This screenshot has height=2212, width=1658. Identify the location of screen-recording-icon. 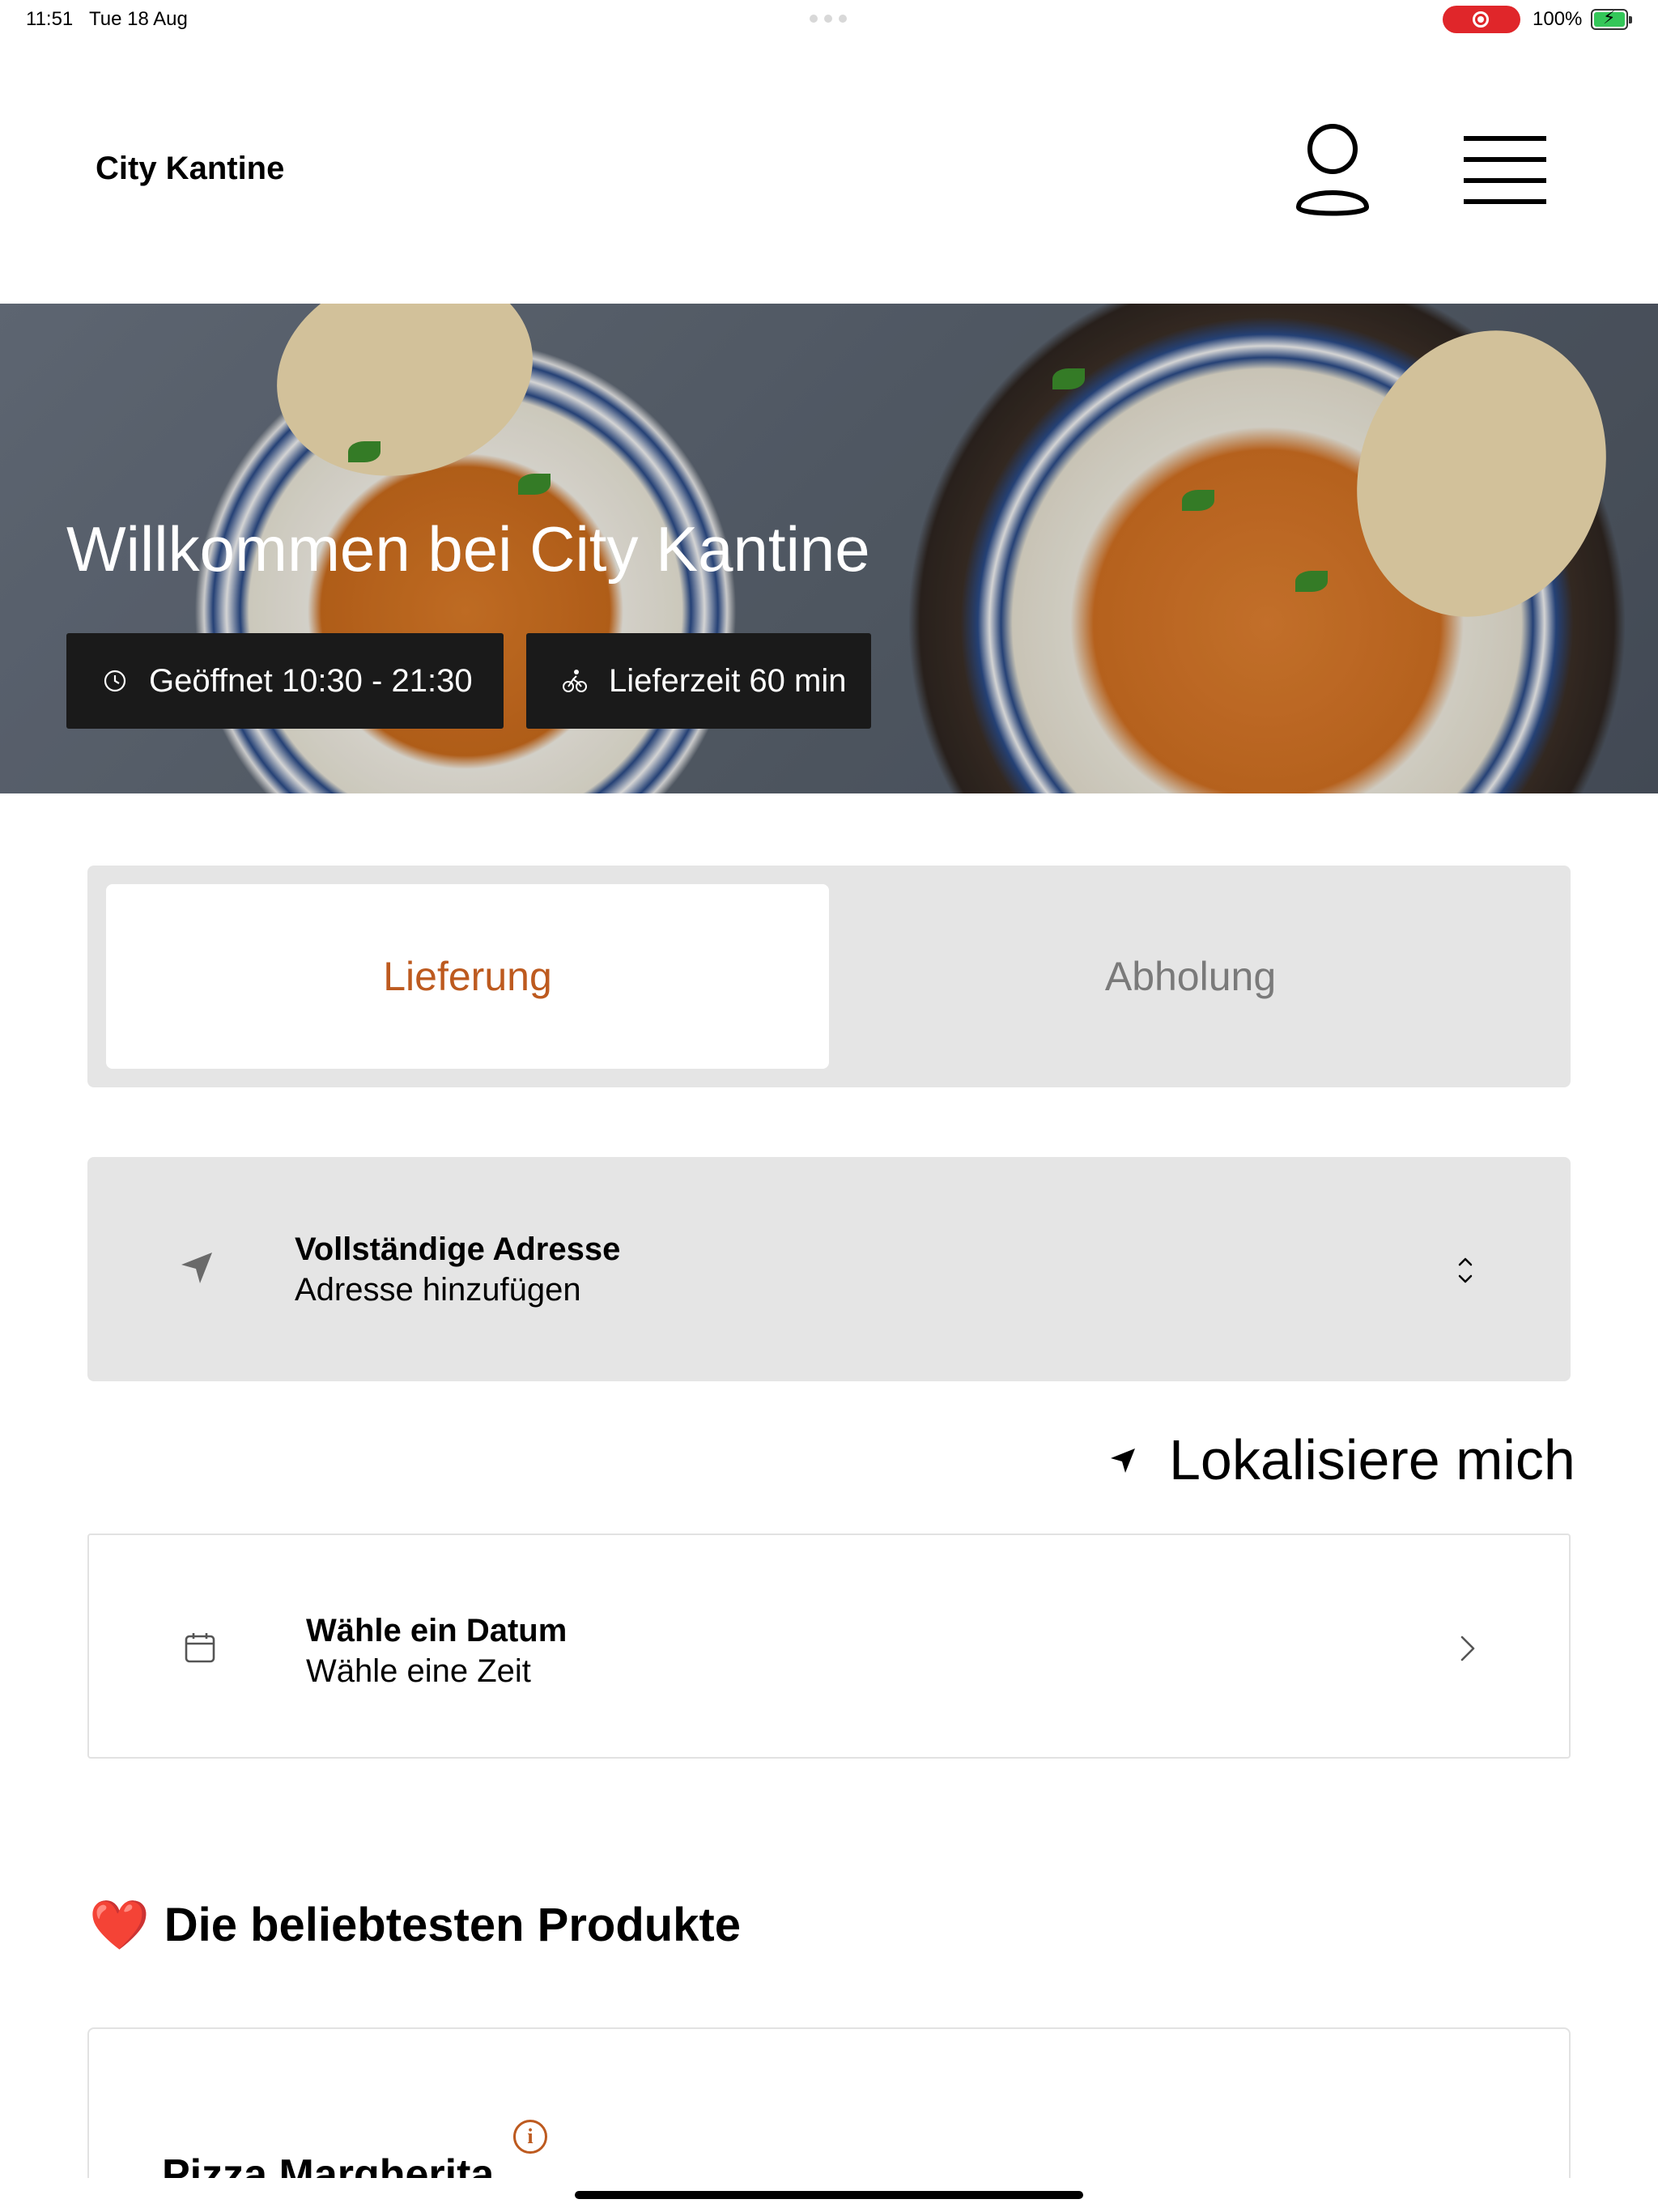
(1481, 19).